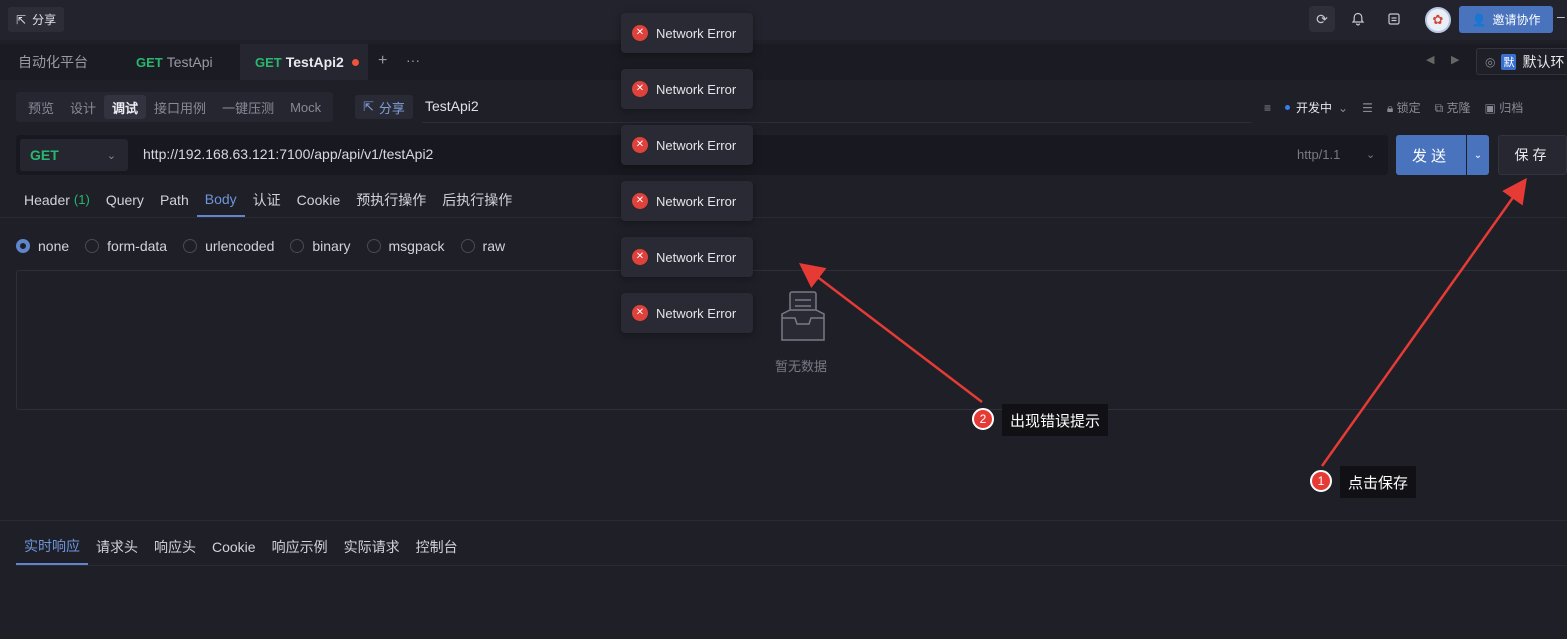 The image size is (1567, 639). Describe the element at coordinates (1055, 420) in the screenshot. I see `annotation-label-2: 出现错误提示` at that location.